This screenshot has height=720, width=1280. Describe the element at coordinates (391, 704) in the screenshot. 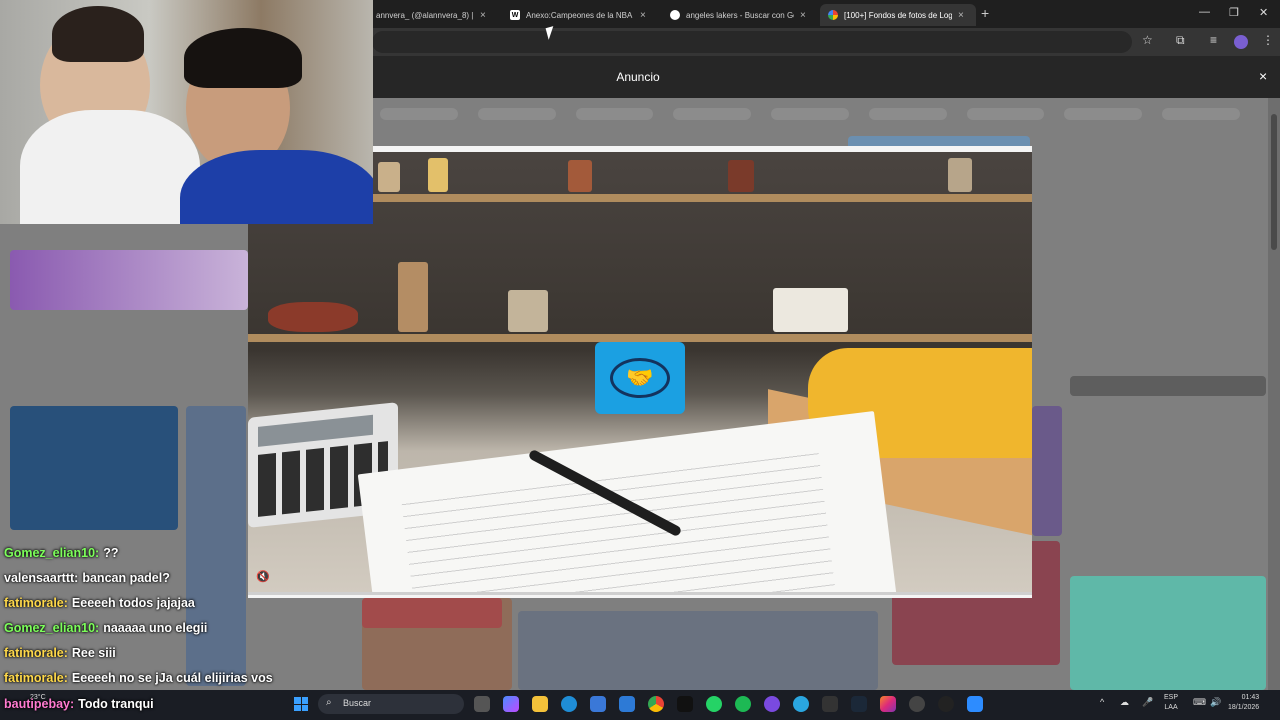

I see `taskbar-search` at that location.